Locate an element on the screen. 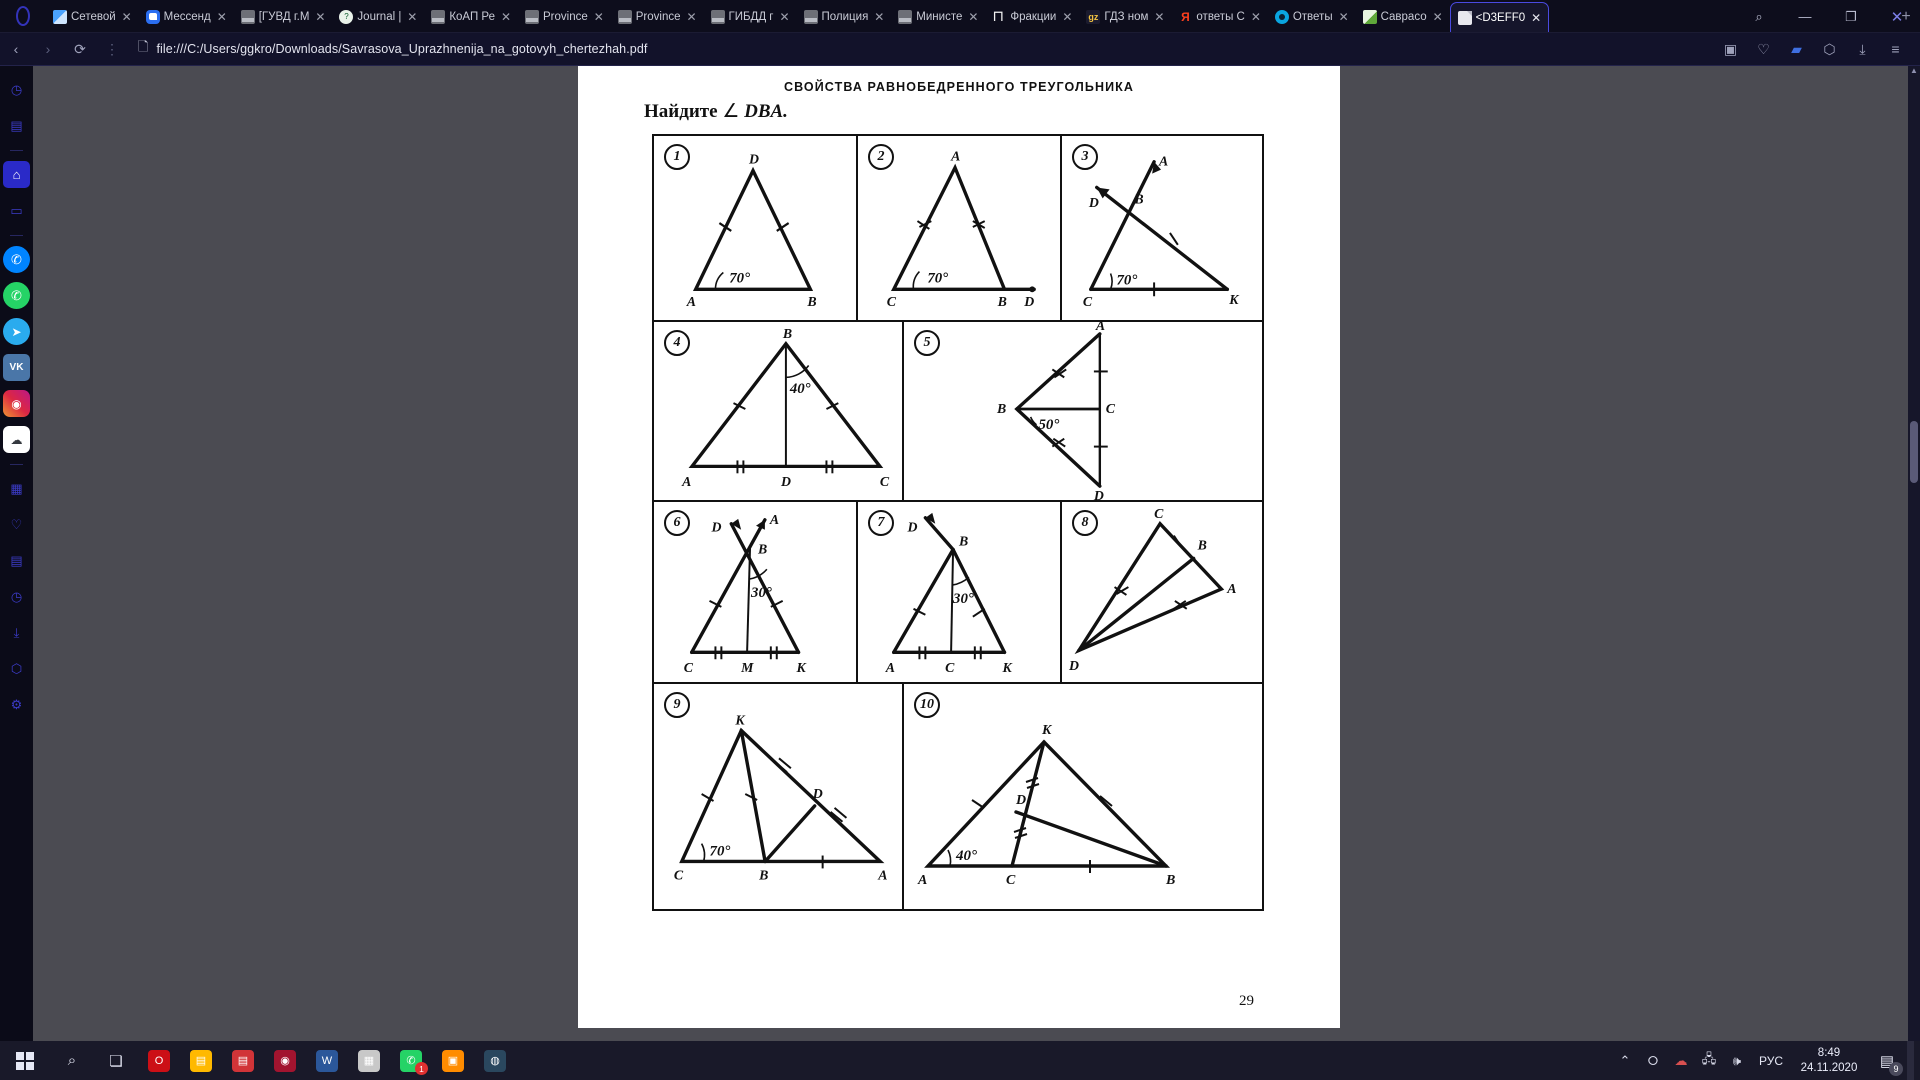  photos-icon: ▣ is located at coordinates (453, 1060).